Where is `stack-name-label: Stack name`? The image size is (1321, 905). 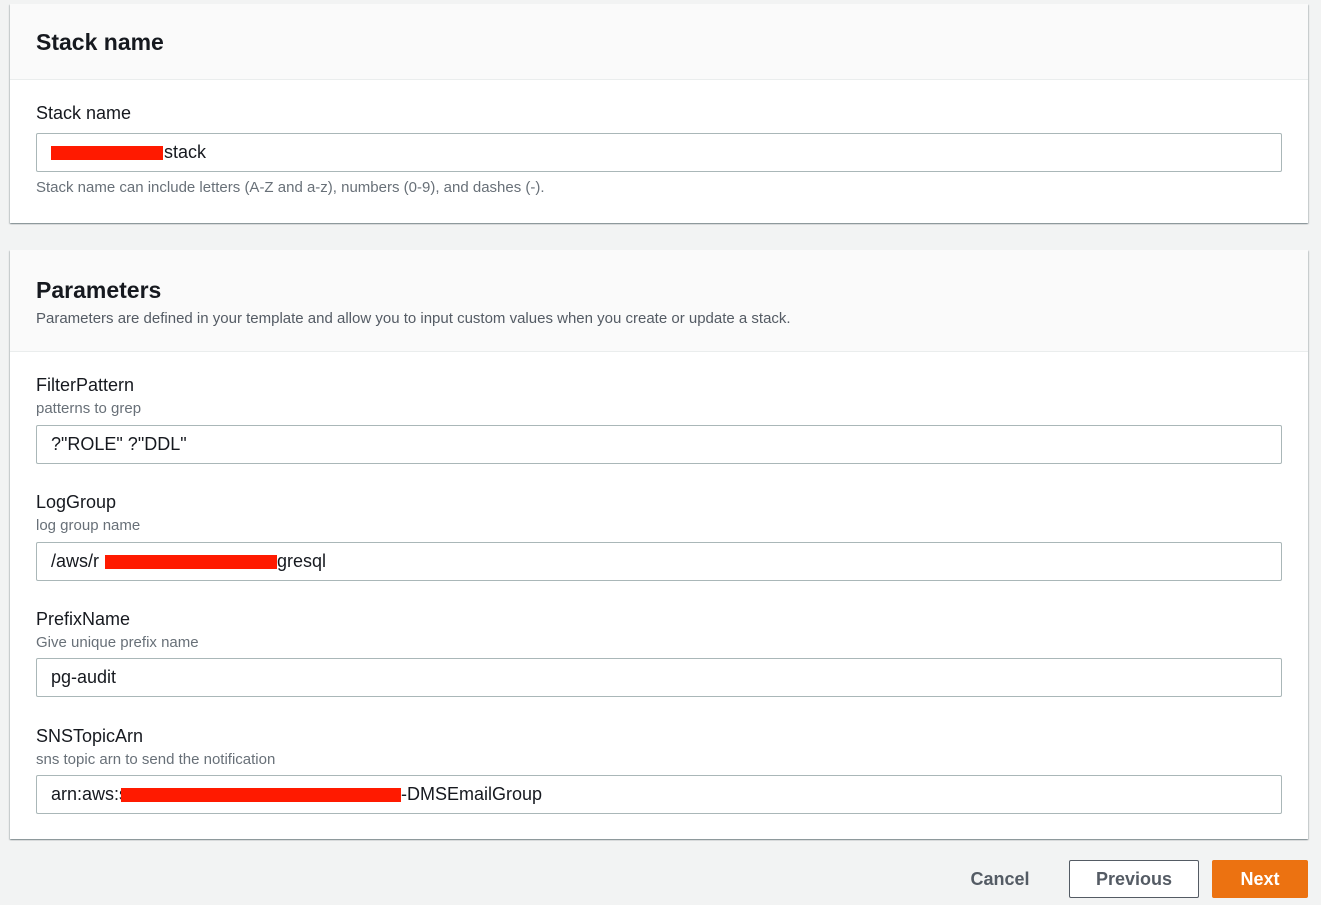 stack-name-label: Stack name is located at coordinates (84, 113).